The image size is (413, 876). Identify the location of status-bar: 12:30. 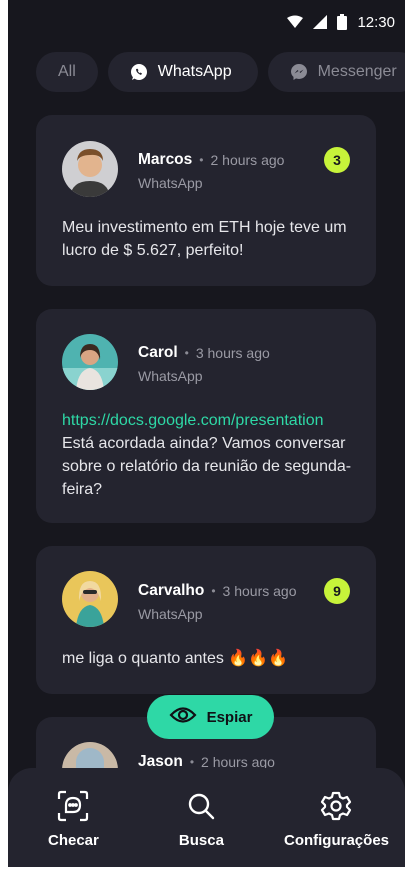
(206, 22).